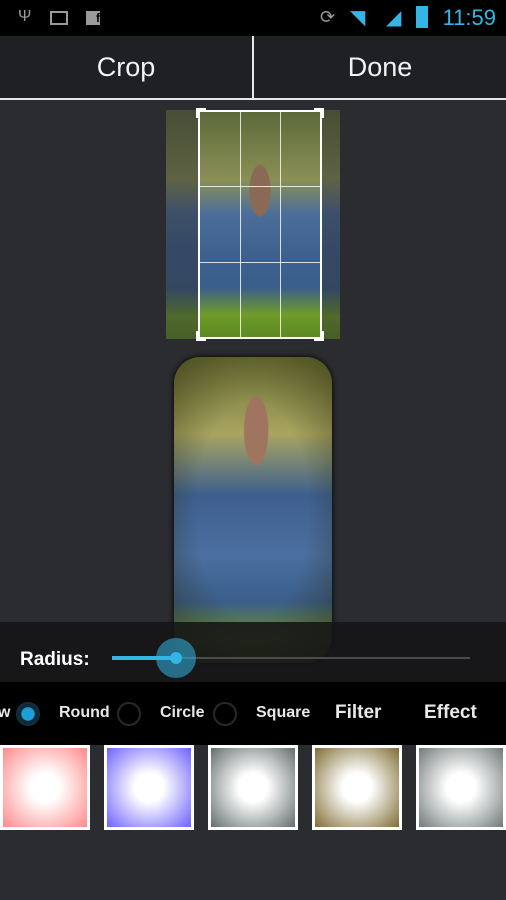  Describe the element at coordinates (260, 224) in the screenshot. I see `crop-selection` at that location.